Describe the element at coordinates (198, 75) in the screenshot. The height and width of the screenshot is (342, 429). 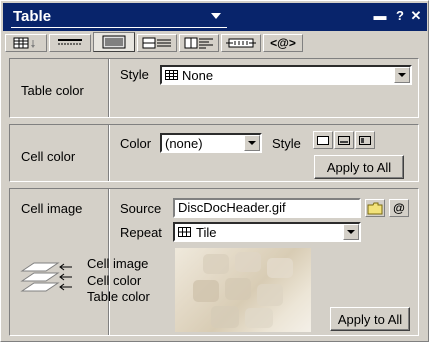
I see `table-style-value: None` at that location.